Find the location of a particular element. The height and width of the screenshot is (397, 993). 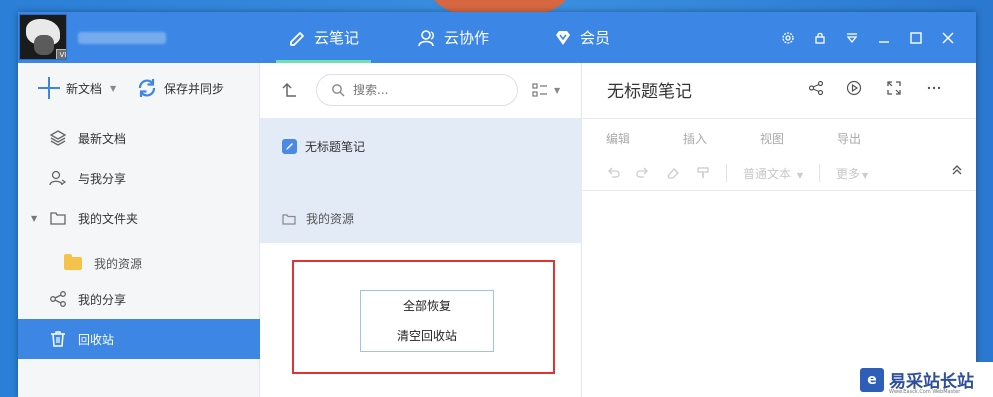

sidebar-item-my-shares: 我的分享 is located at coordinates (139, 299).